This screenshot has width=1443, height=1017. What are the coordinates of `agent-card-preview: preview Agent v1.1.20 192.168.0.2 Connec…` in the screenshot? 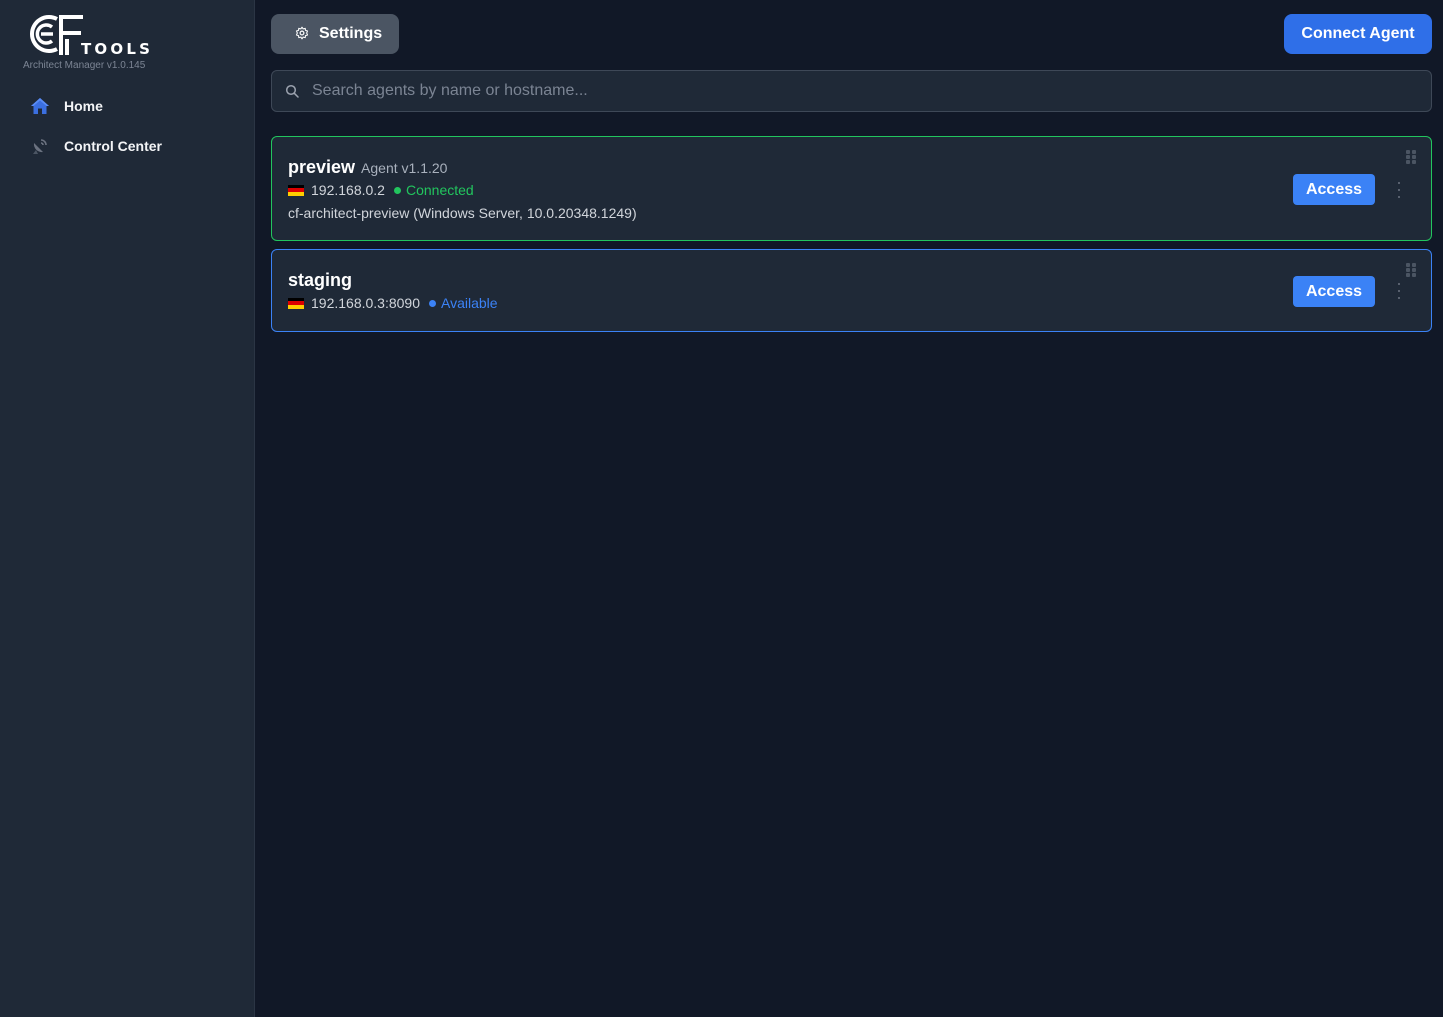 It's located at (851, 188).